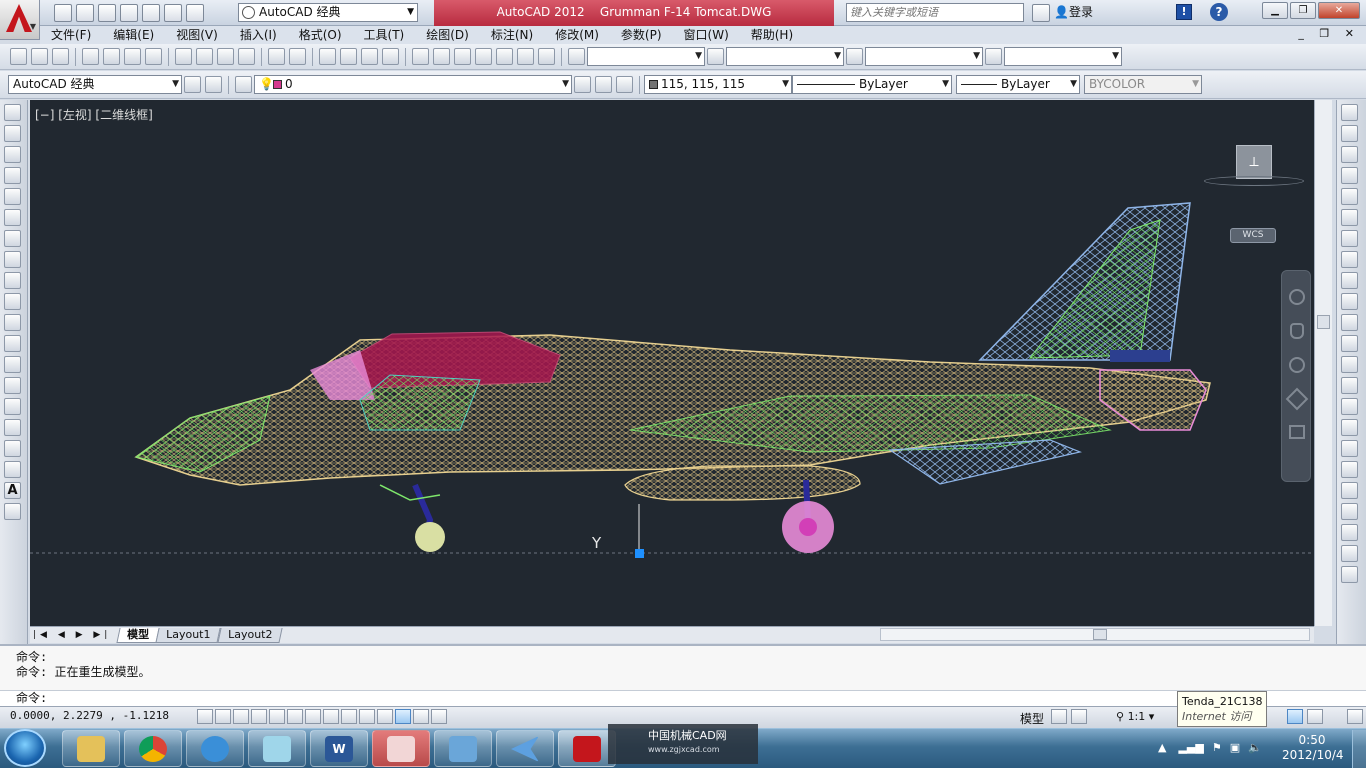  What do you see at coordinates (772, 35) in the screenshot?
I see `menu-help: 帮助(H)` at bounding box center [772, 35].